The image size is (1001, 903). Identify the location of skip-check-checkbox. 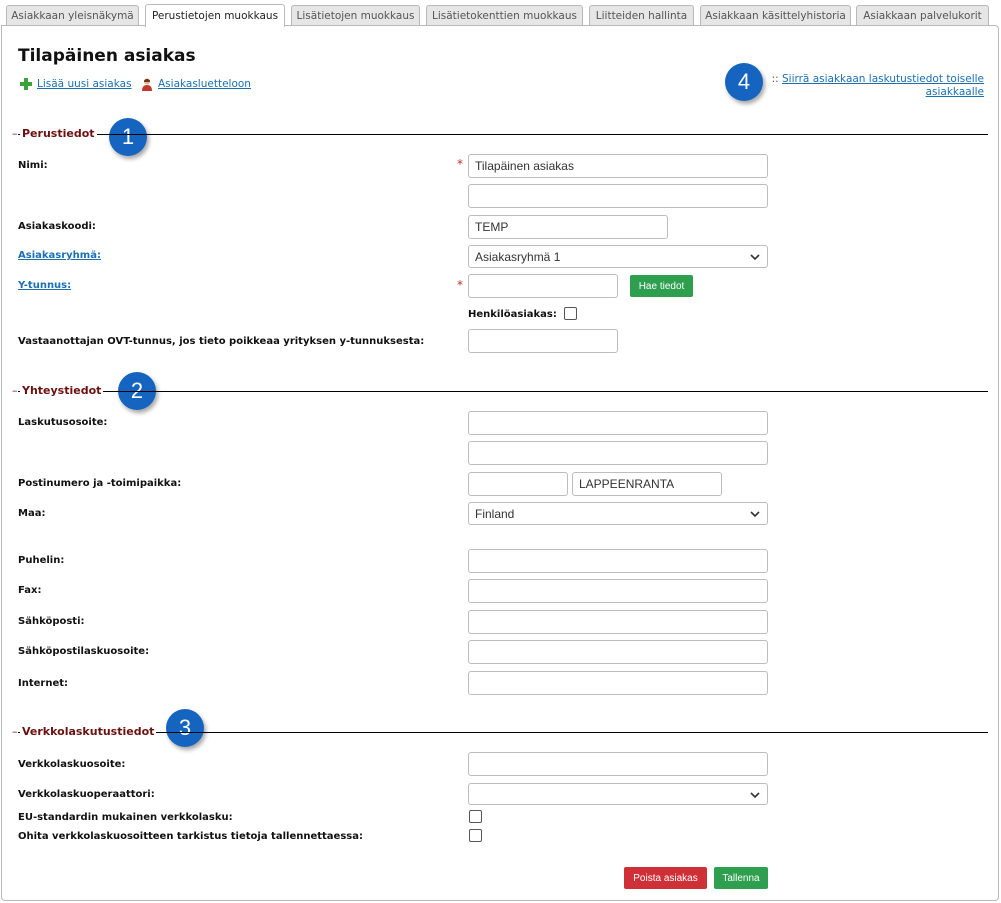
(475, 835).